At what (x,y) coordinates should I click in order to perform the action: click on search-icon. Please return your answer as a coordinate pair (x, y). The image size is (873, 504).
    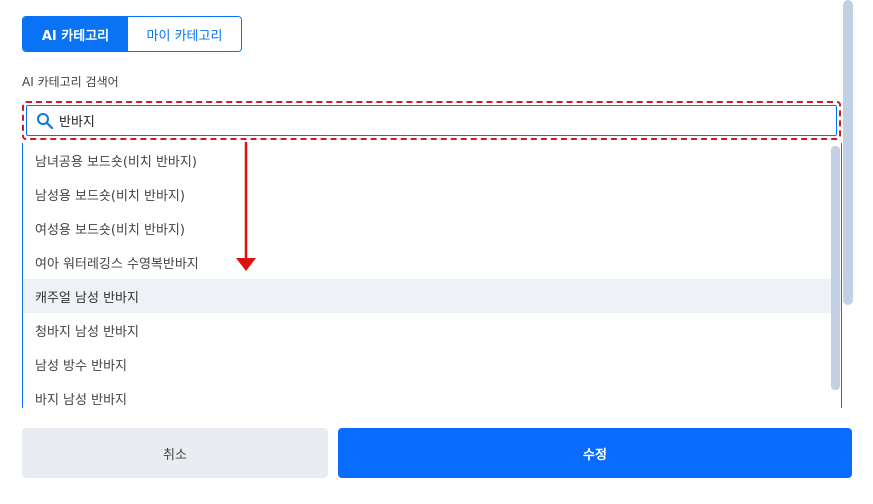
    Looking at the image, I should click on (45, 121).